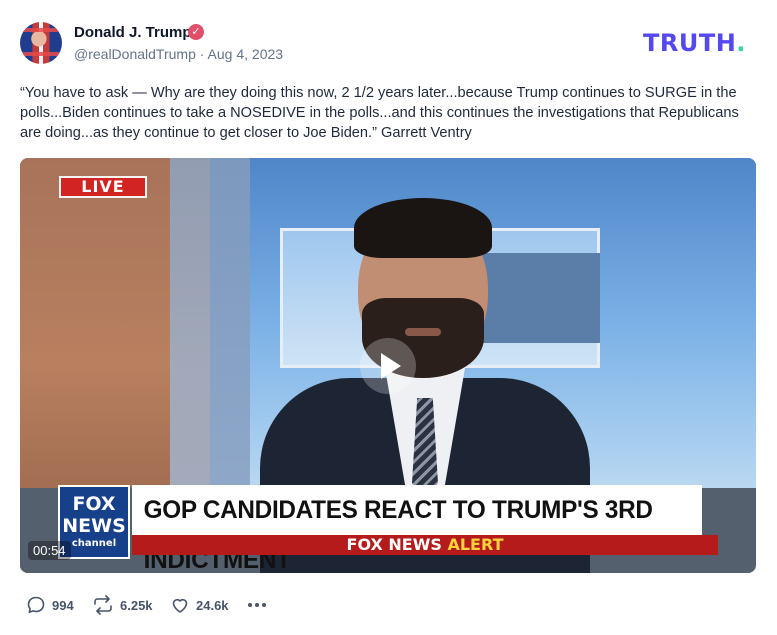  I want to click on post-meta: @realDonaldTrump · Aug 4, 2023, so click(178, 54).